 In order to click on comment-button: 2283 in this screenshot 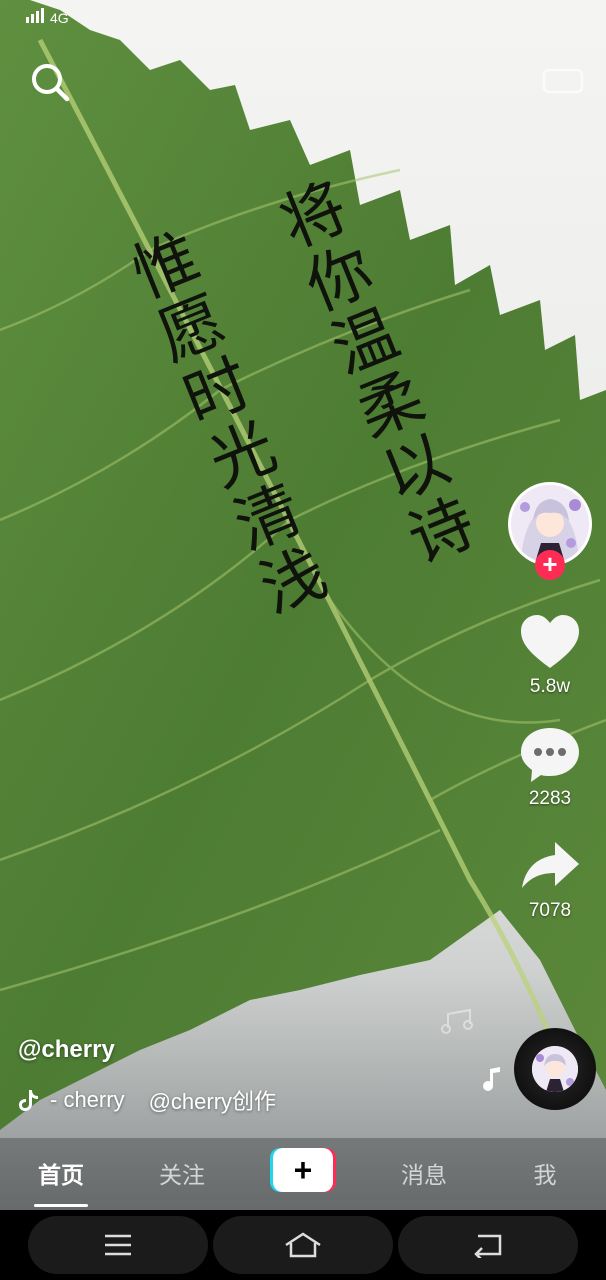, I will do `click(550, 767)`.